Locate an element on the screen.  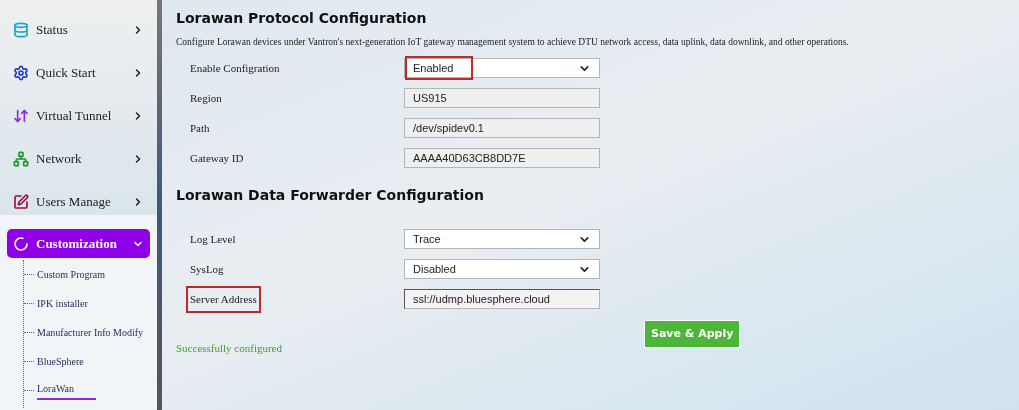
section-description: Configure Lorawan devices under Vantron's next-generation IoT gateway management system to achieve DTU network access, data uplink, data downlink, and other operations. is located at coordinates (513, 42).